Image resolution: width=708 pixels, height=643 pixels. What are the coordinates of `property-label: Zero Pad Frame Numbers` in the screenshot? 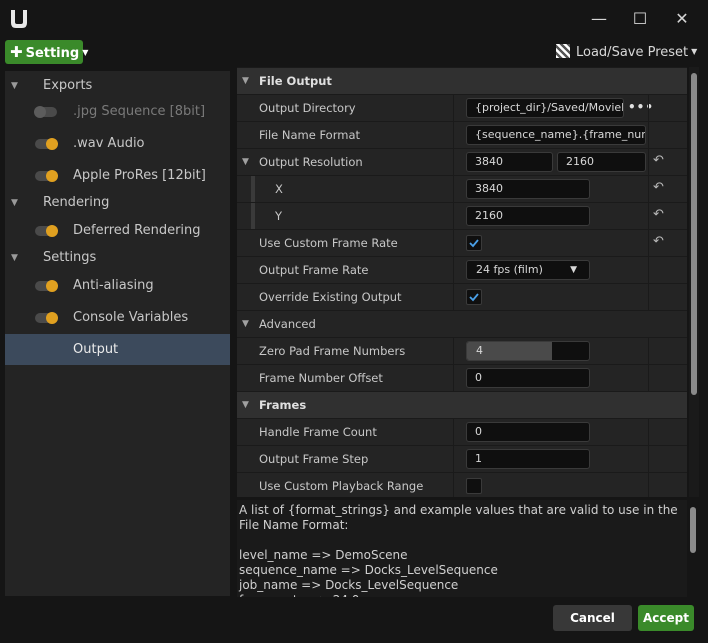 It's located at (332, 351).